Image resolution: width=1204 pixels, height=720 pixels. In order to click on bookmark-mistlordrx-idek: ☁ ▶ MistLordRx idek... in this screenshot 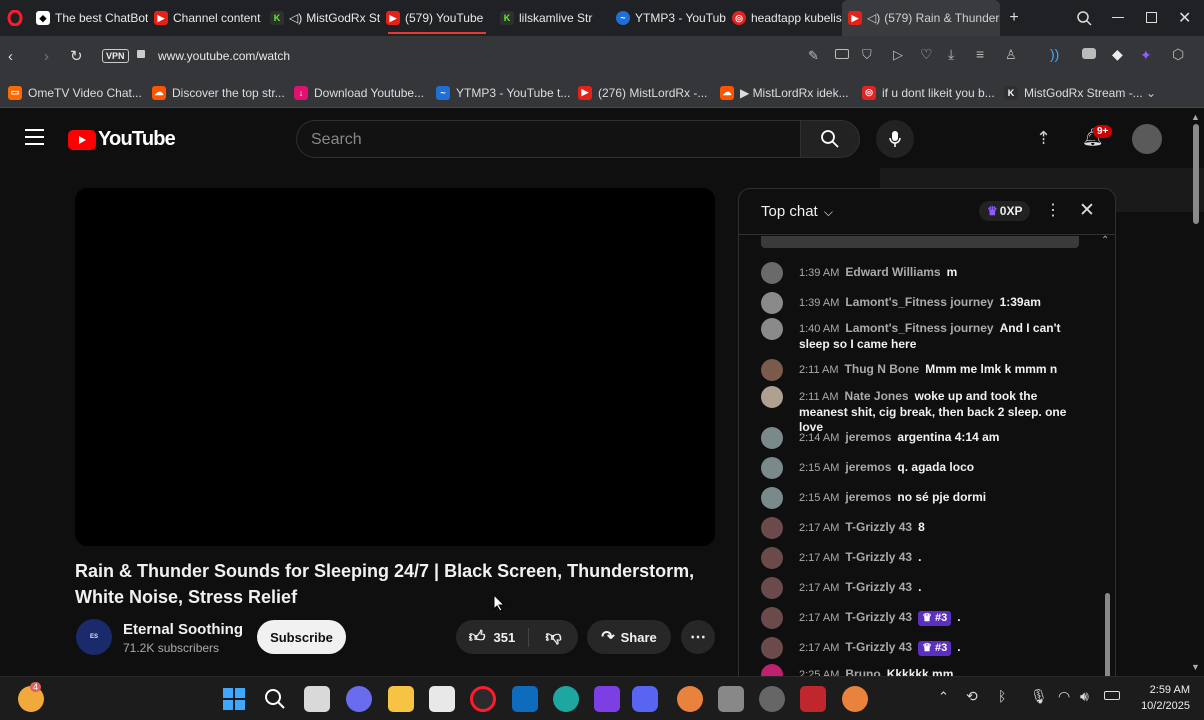, I will do `click(783, 92)`.